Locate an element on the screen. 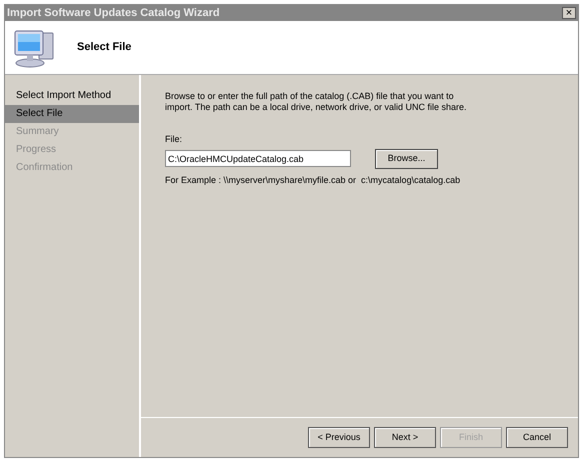 This screenshot has height=462, width=583. wizard-button: Cancel is located at coordinates (537, 437).